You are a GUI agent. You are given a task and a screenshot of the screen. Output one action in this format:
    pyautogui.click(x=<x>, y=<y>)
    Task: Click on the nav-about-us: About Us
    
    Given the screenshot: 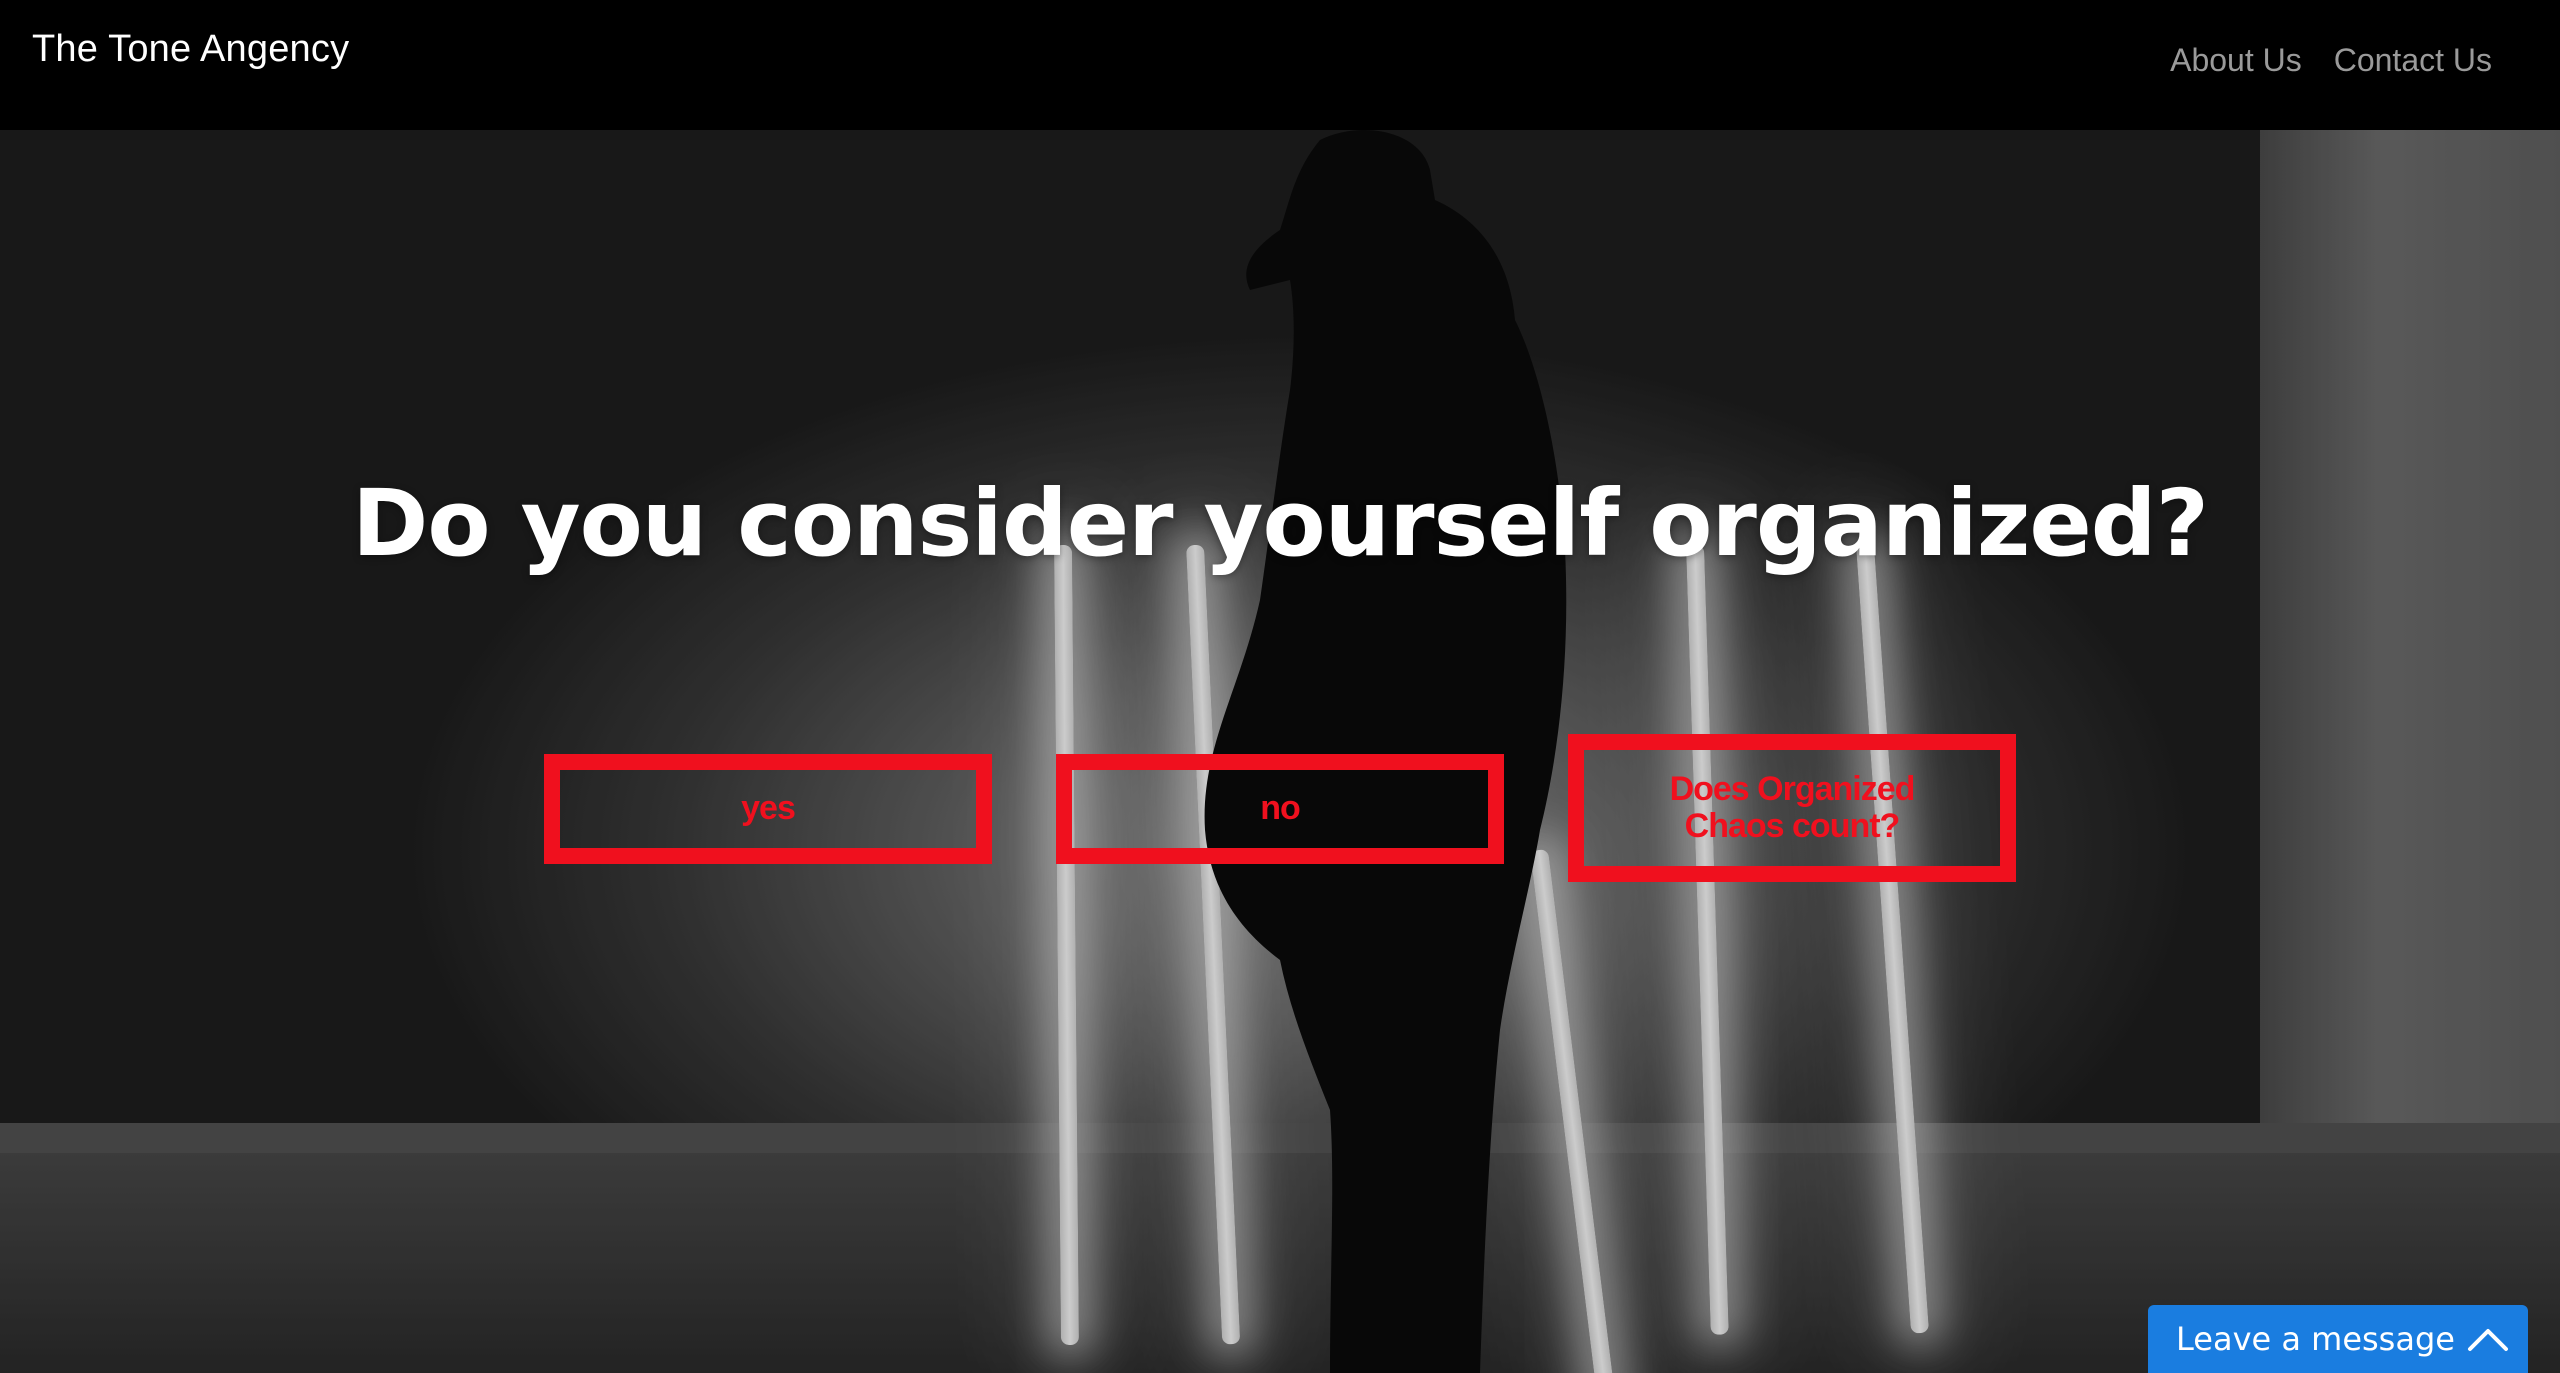 What is the action you would take?
    pyautogui.click(x=2236, y=60)
    